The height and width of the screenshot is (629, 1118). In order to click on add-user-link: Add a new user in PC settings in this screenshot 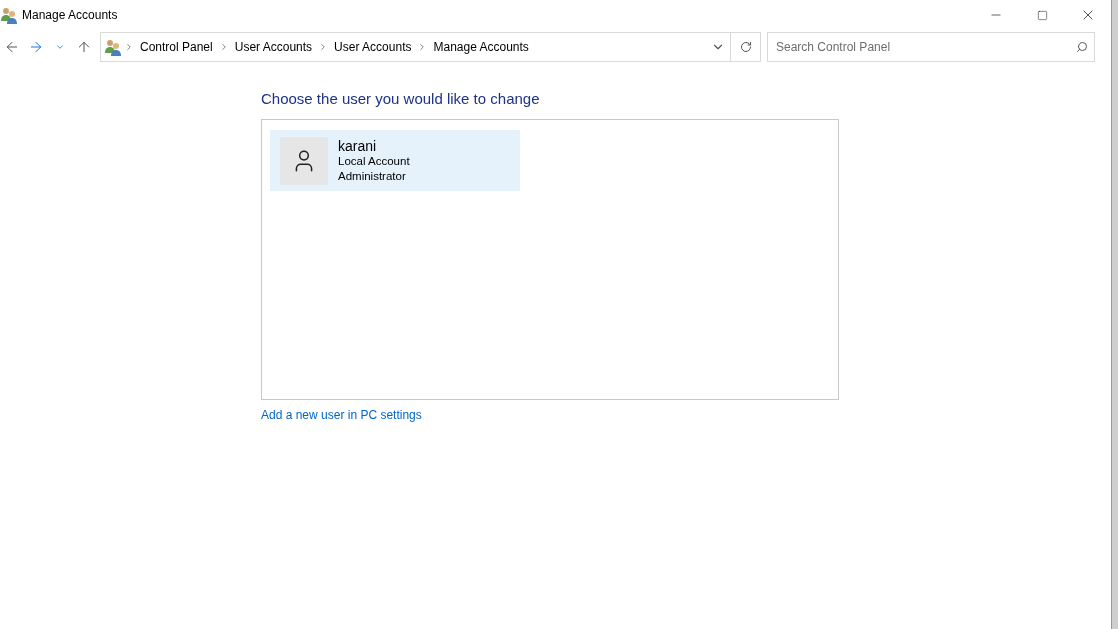, I will do `click(341, 415)`.